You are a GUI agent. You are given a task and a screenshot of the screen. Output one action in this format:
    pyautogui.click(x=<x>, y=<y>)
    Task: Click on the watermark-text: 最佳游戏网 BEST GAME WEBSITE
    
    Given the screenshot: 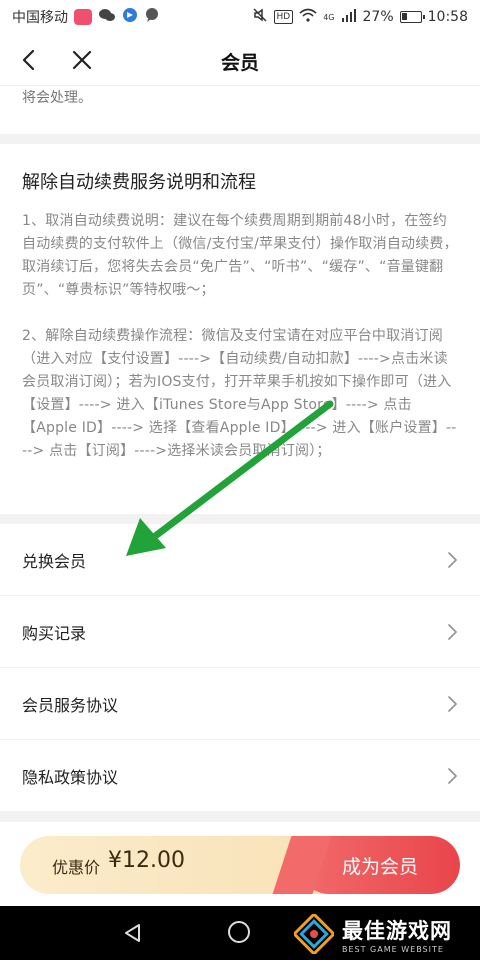 What is the action you would take?
    pyautogui.click(x=397, y=934)
    